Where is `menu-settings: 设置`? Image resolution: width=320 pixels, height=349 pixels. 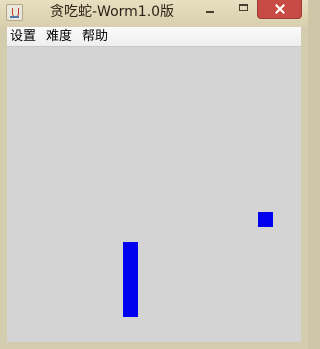
menu-settings: 设置 is located at coordinates (23, 37).